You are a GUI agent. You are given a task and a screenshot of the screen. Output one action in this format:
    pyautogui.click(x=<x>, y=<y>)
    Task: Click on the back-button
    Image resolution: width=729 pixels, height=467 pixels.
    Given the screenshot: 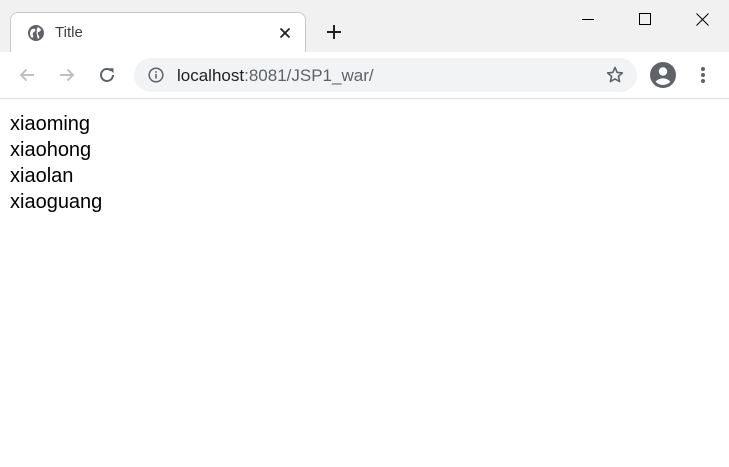 What is the action you would take?
    pyautogui.click(x=27, y=75)
    